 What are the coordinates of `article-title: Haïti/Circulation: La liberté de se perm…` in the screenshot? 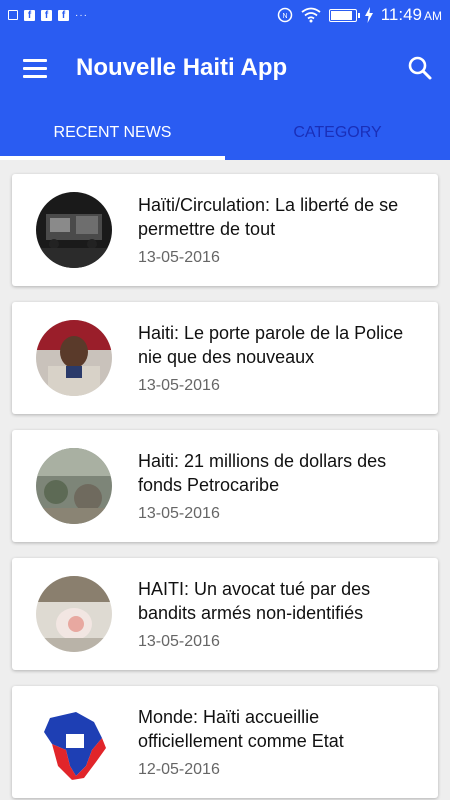 It's located at (268, 217).